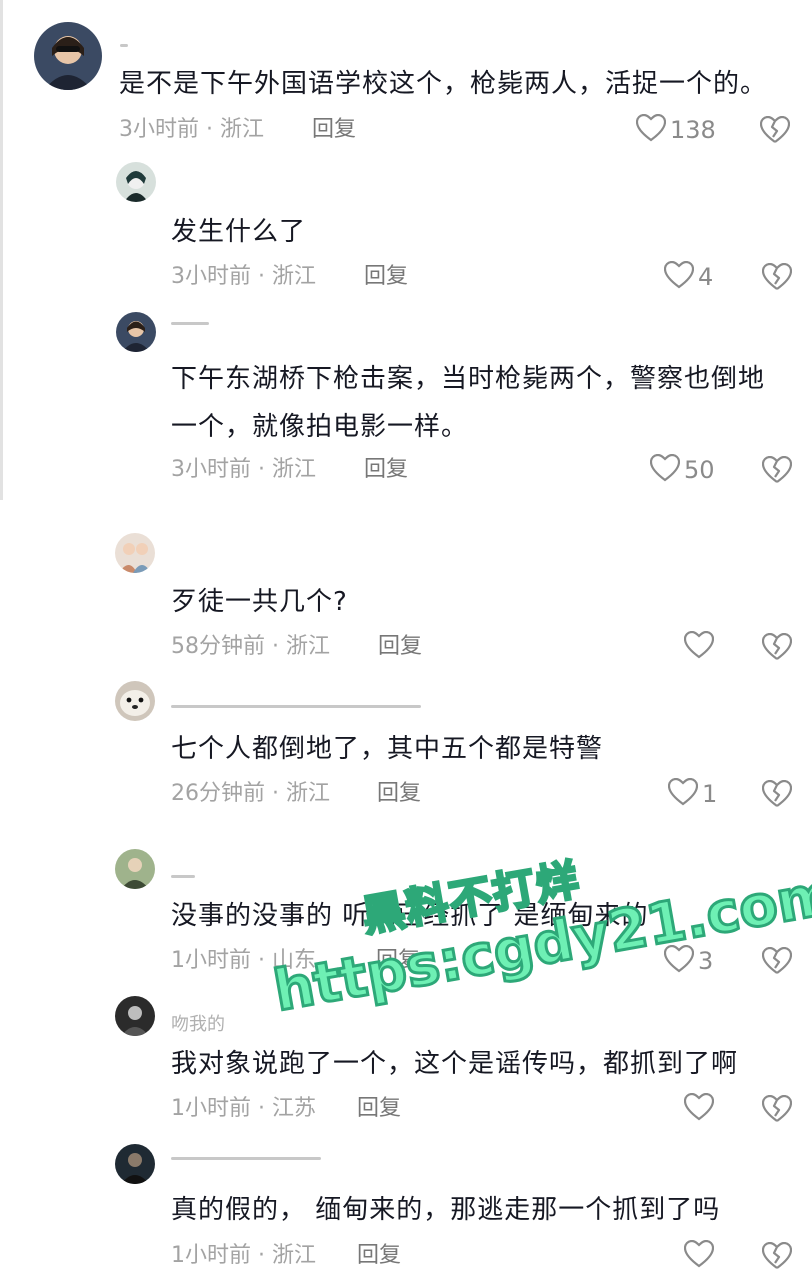 The image size is (812, 1280). I want to click on comment-text: 我对象说跑了一个，这个是谣传吗，都抓到了啊, so click(455, 1064).